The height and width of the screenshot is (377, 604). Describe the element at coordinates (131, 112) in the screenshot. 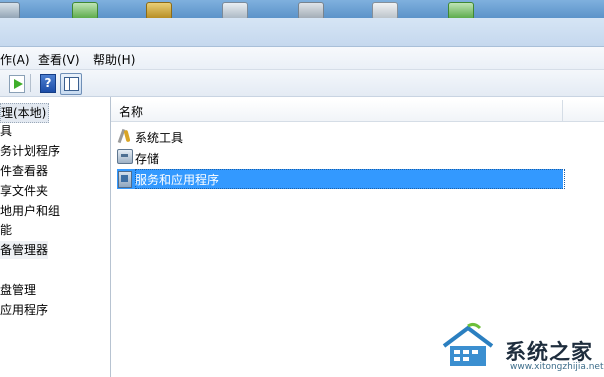

I see `column-header-label: 名称` at that location.